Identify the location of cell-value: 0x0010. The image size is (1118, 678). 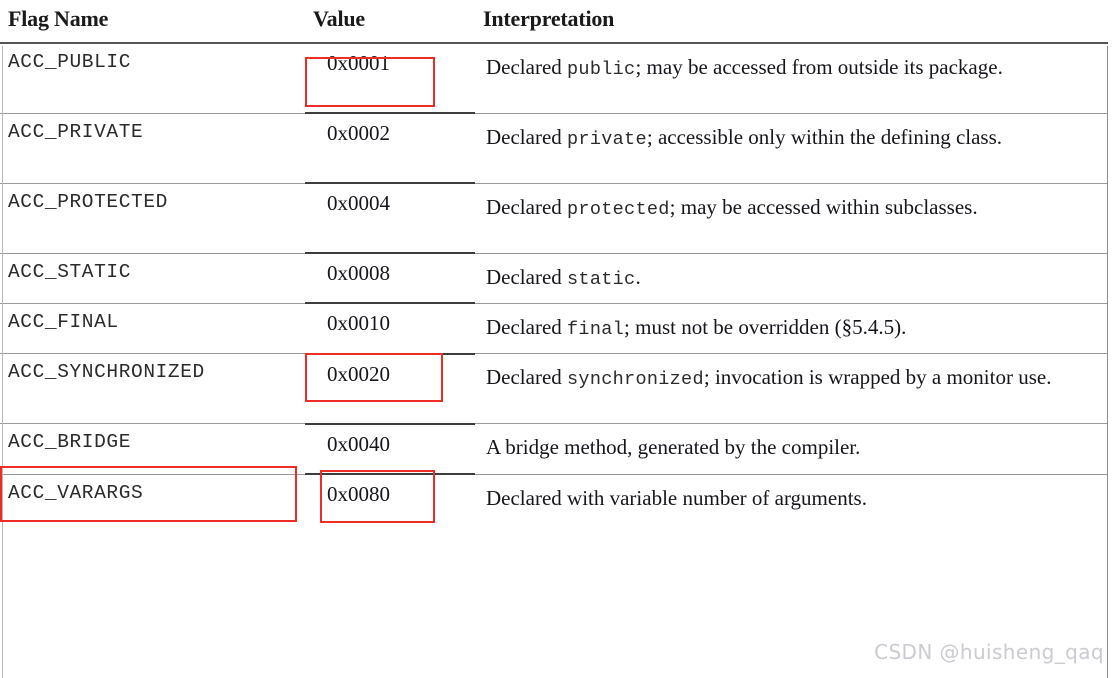
(390, 328).